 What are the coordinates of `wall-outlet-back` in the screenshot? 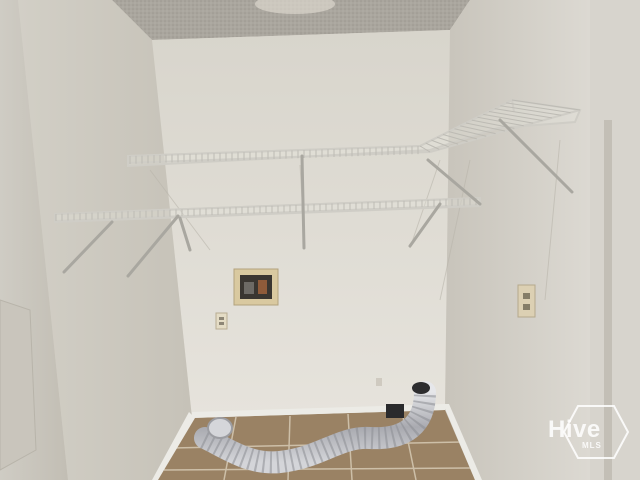 It's located at (221, 321).